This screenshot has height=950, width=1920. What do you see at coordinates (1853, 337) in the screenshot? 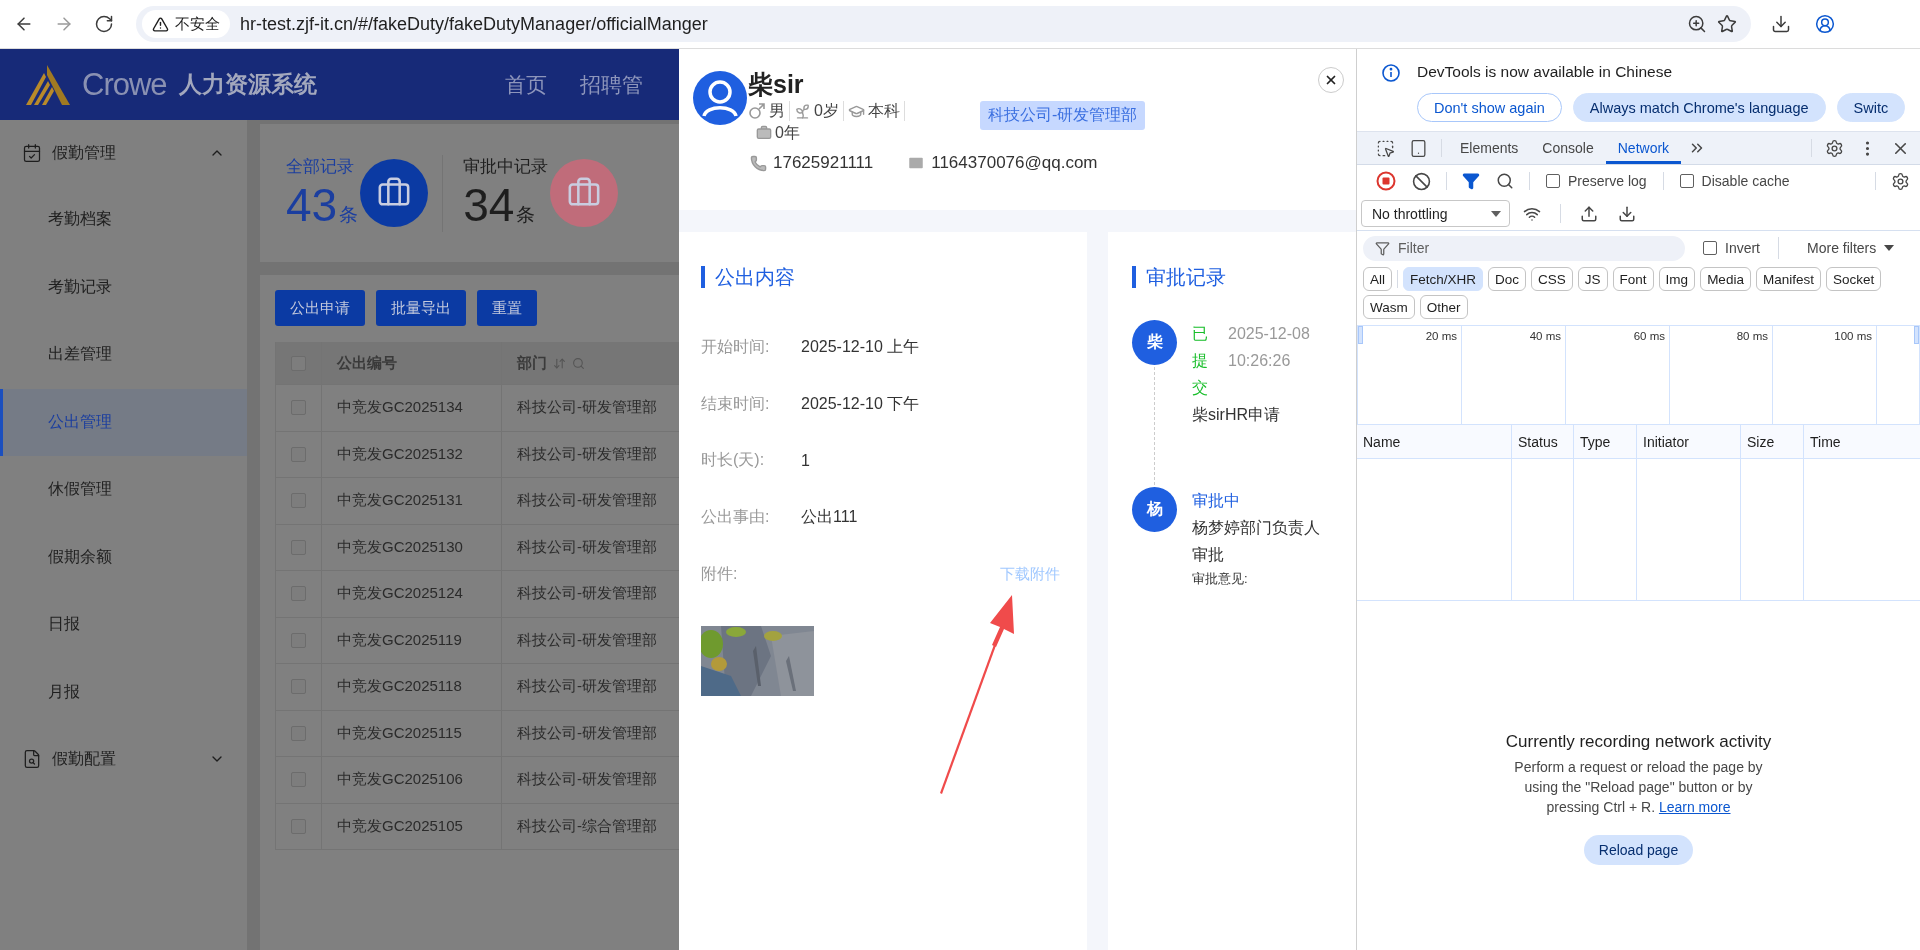
I see `tick-label: 100 ms` at bounding box center [1853, 337].